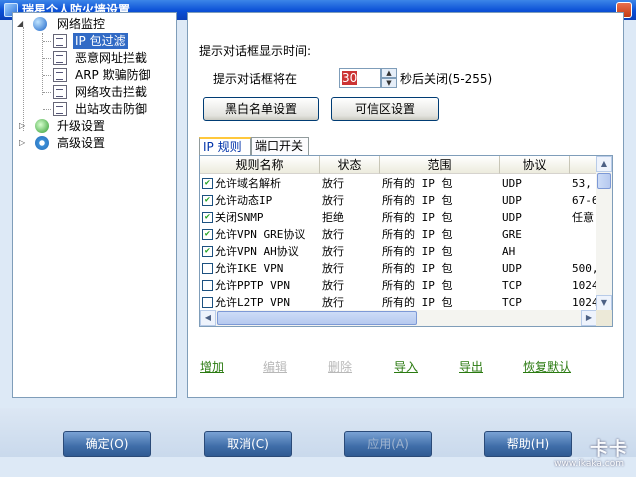 The image size is (636, 477). Describe the element at coordinates (208, 318) in the screenshot. I see `scroll-left-icon: ◀` at that location.